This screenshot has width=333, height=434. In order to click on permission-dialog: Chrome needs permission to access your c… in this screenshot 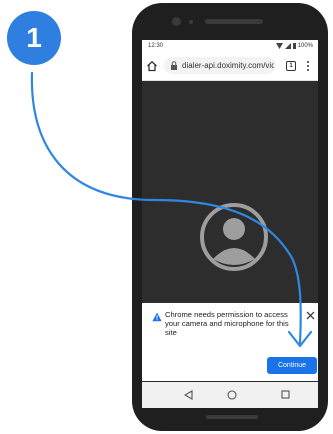, I will do `click(230, 342)`.